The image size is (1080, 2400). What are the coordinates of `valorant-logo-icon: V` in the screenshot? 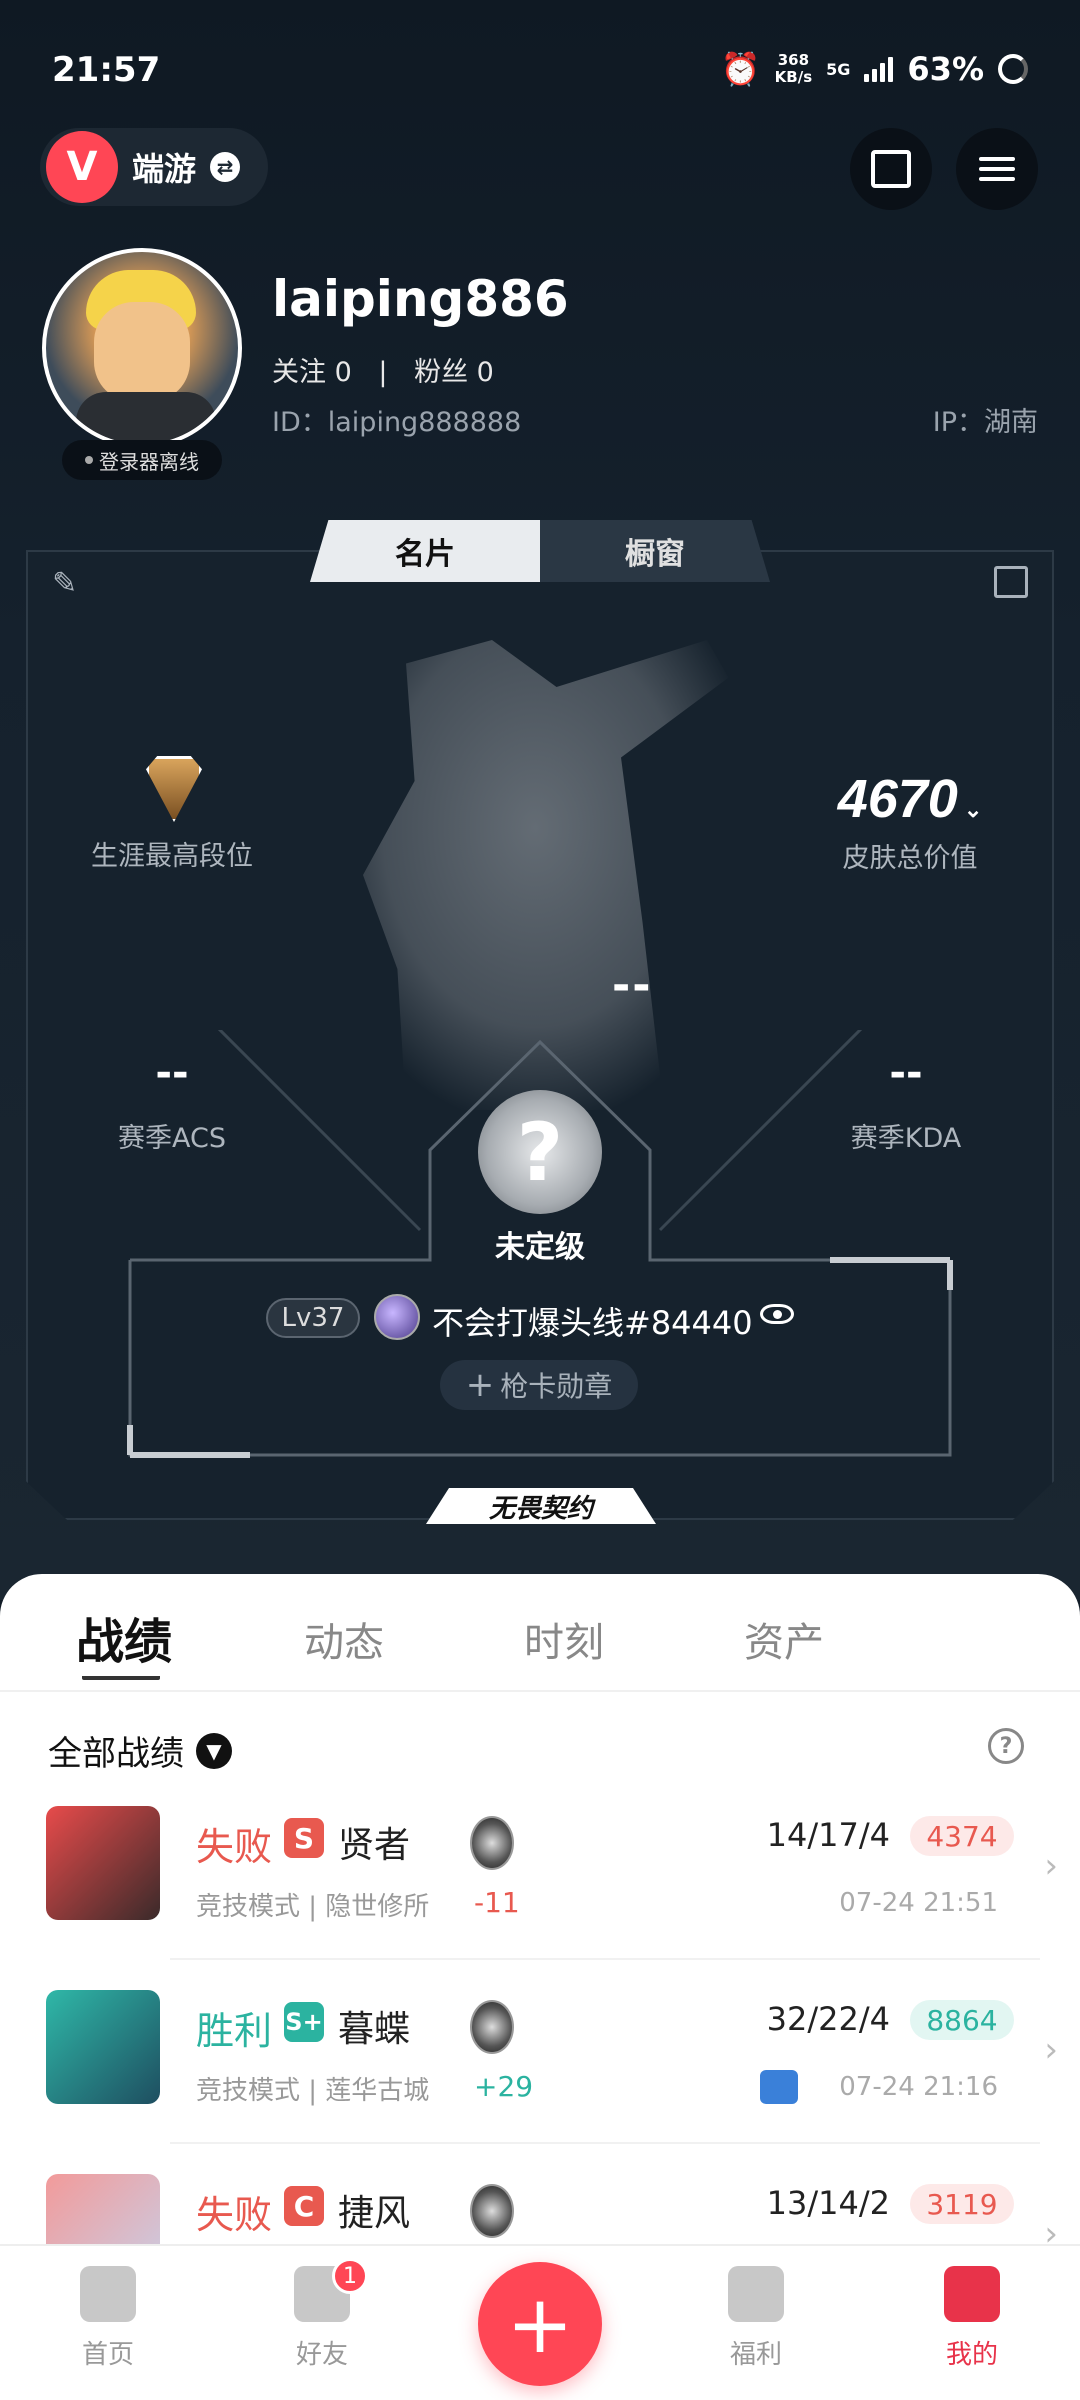 It's located at (82, 167).